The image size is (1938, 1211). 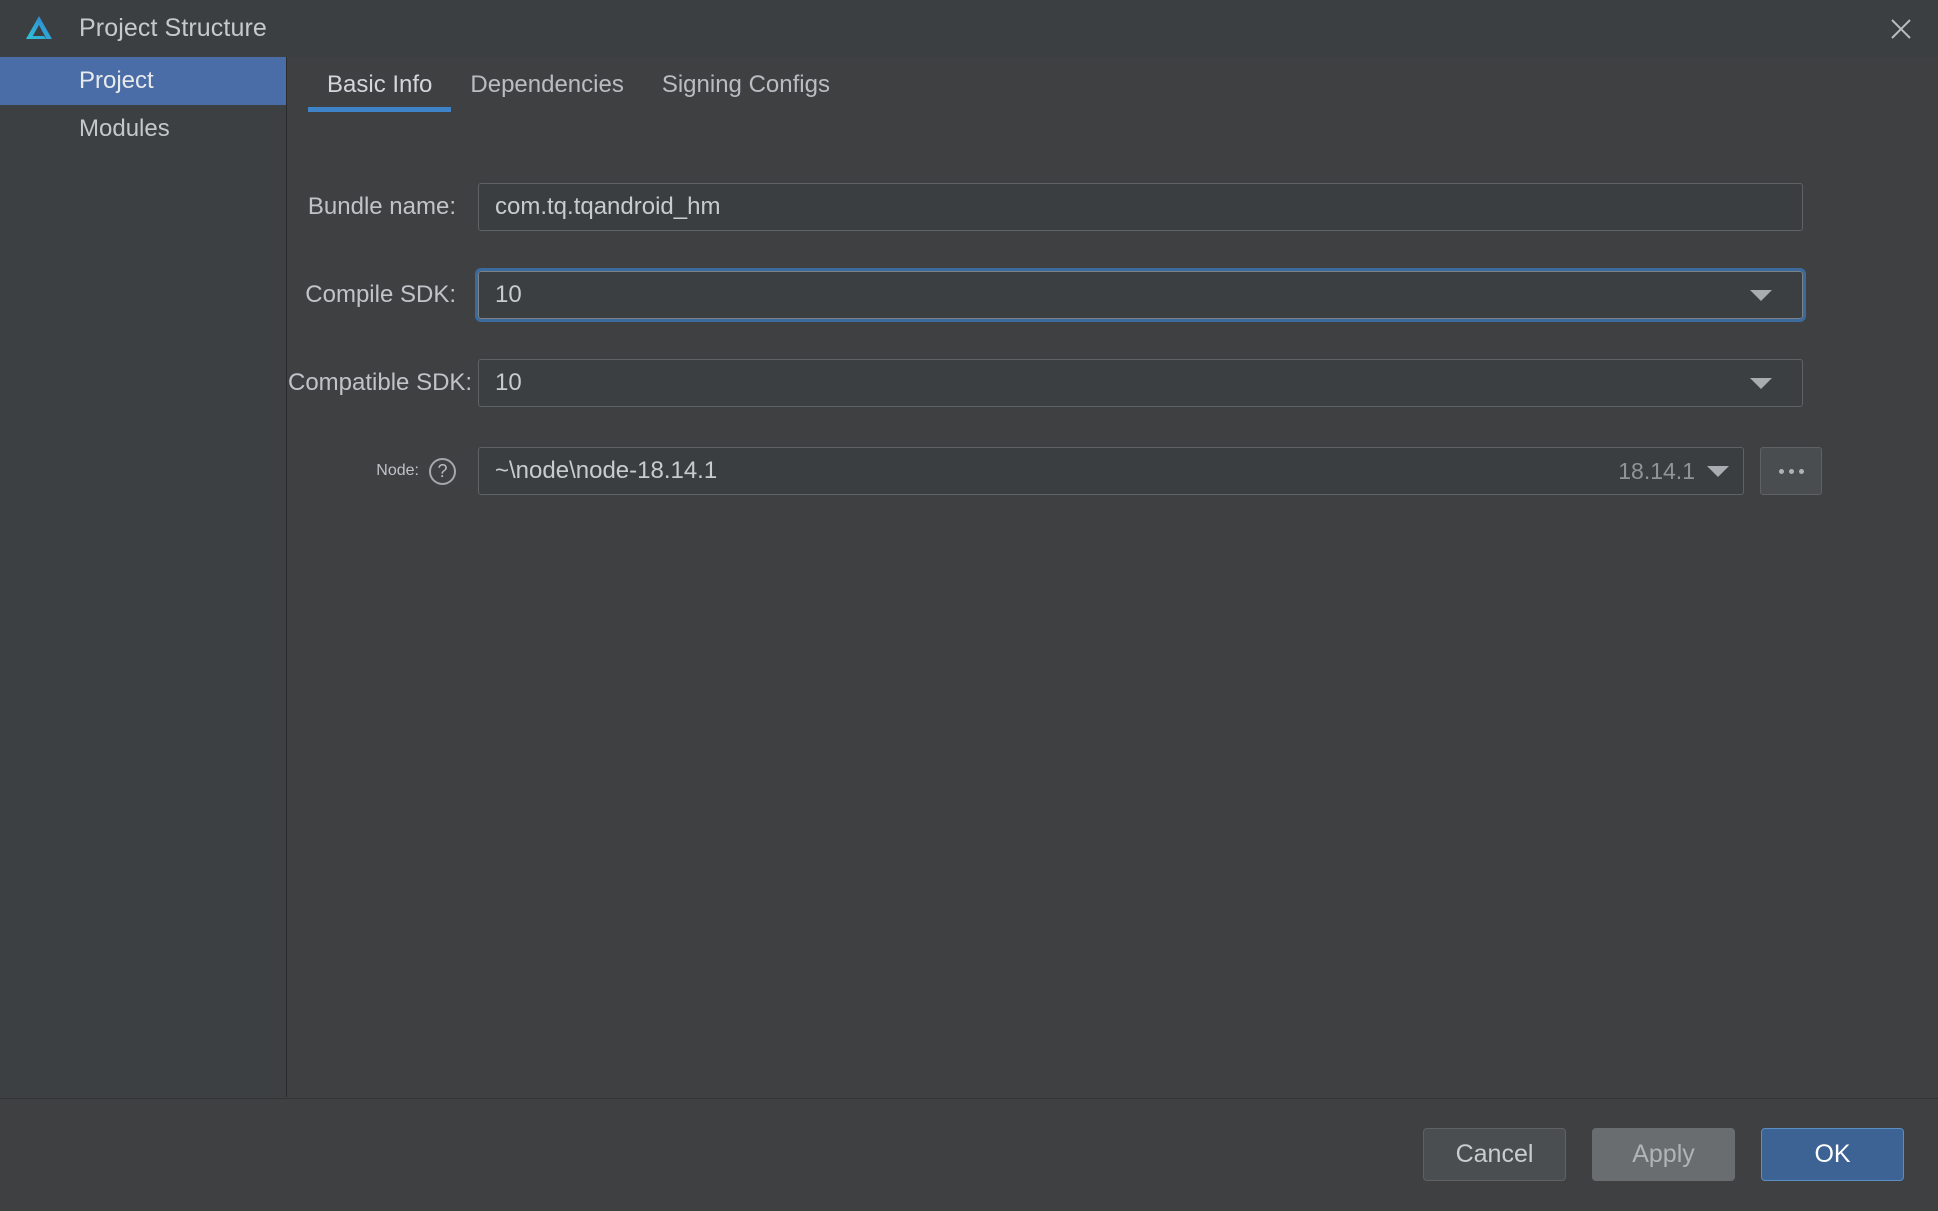 I want to click on cancel-button-label: Cancel, so click(x=1494, y=1154).